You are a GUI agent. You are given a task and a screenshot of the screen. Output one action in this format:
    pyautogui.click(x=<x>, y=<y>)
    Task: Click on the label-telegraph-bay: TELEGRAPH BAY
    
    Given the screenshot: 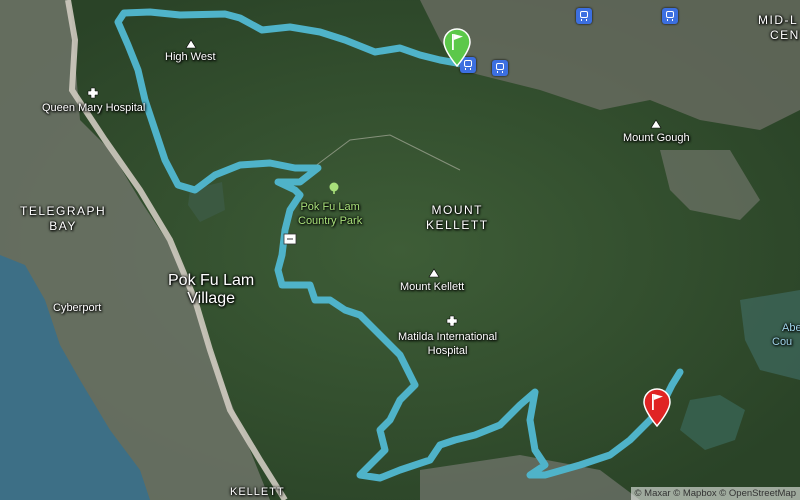 What is the action you would take?
    pyautogui.click(x=63, y=219)
    